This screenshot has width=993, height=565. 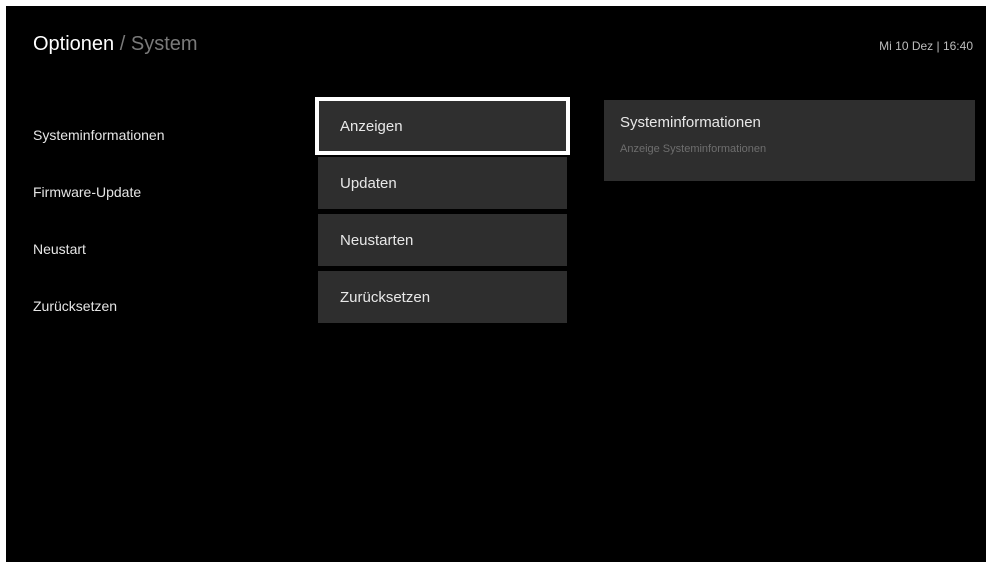 I want to click on page-title: Optionen / System, so click(x=115, y=44).